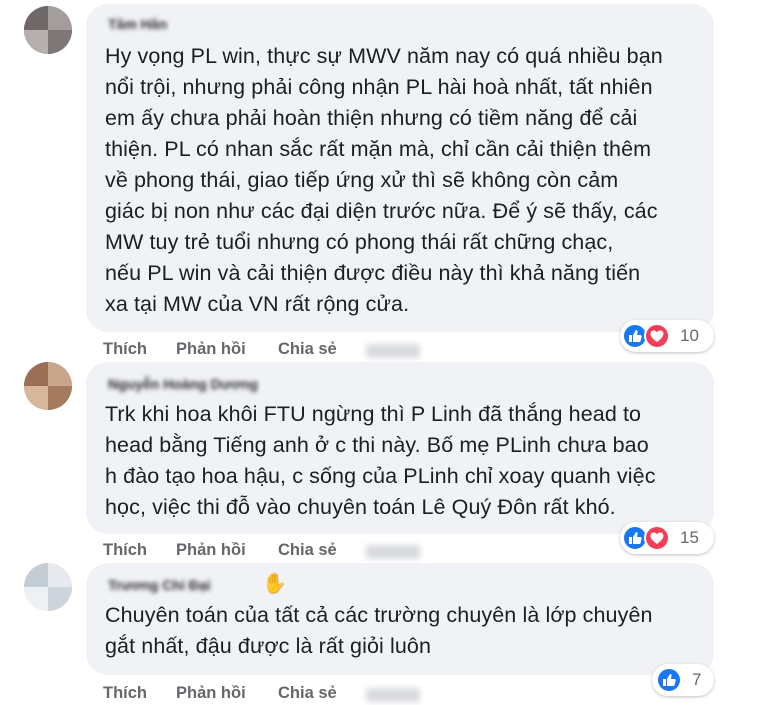 The image size is (780, 705). What do you see at coordinates (307, 693) in the screenshot?
I see `share-button: Chia sẻ` at bounding box center [307, 693].